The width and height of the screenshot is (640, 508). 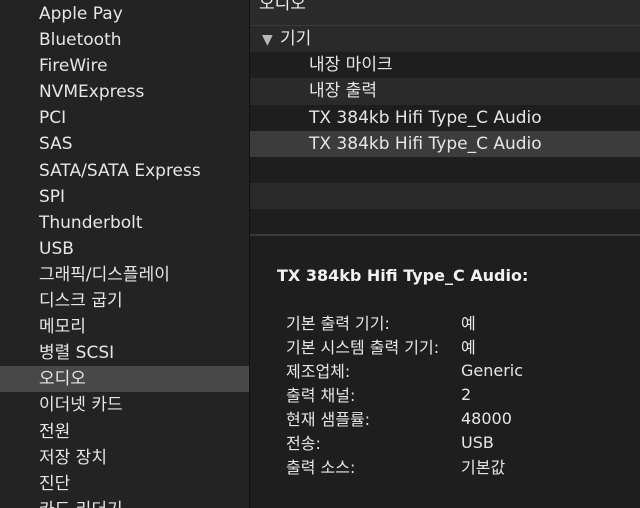 I want to click on sidebar-item-card-reader: 카드 리더기, so click(x=124, y=502).